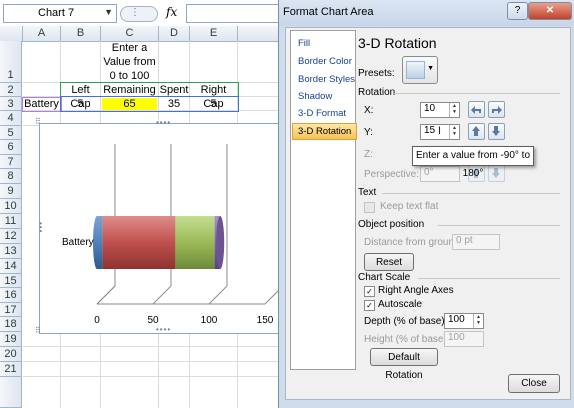 The height and width of the screenshot is (408, 574). What do you see at coordinates (11, 251) in the screenshot?
I see `row-header-13: 13` at bounding box center [11, 251].